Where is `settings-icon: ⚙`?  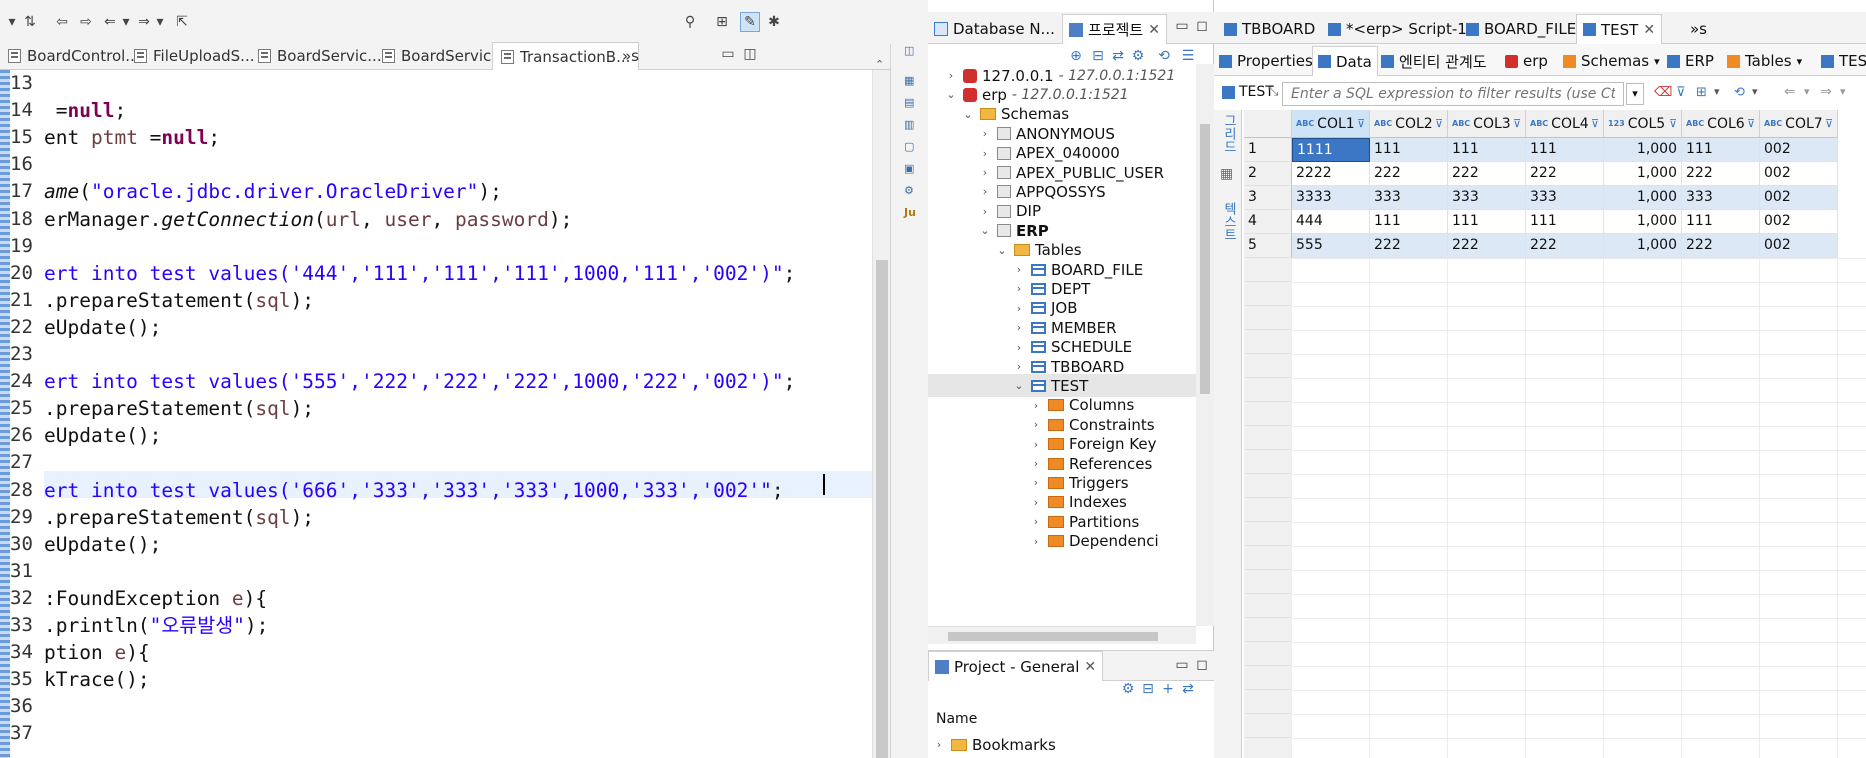 settings-icon: ⚙ is located at coordinates (1138, 56).